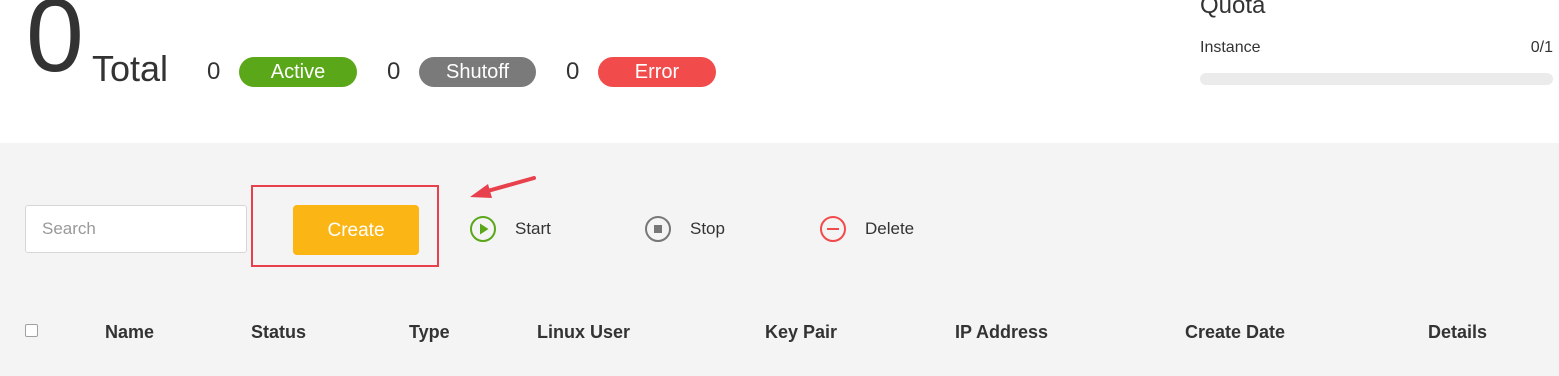 The image size is (1559, 376). What do you see at coordinates (833, 229) in the screenshot?
I see `minus-circle-icon` at bounding box center [833, 229].